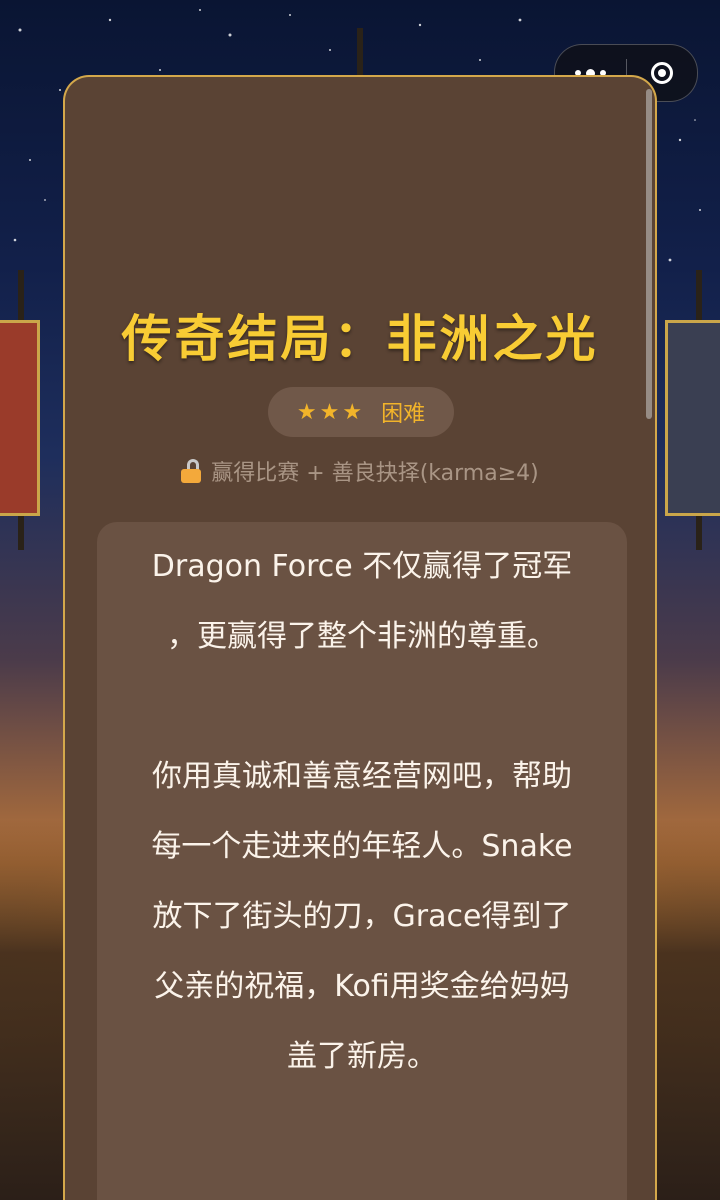  I want to click on difficulty-label: 困难, so click(403, 414).